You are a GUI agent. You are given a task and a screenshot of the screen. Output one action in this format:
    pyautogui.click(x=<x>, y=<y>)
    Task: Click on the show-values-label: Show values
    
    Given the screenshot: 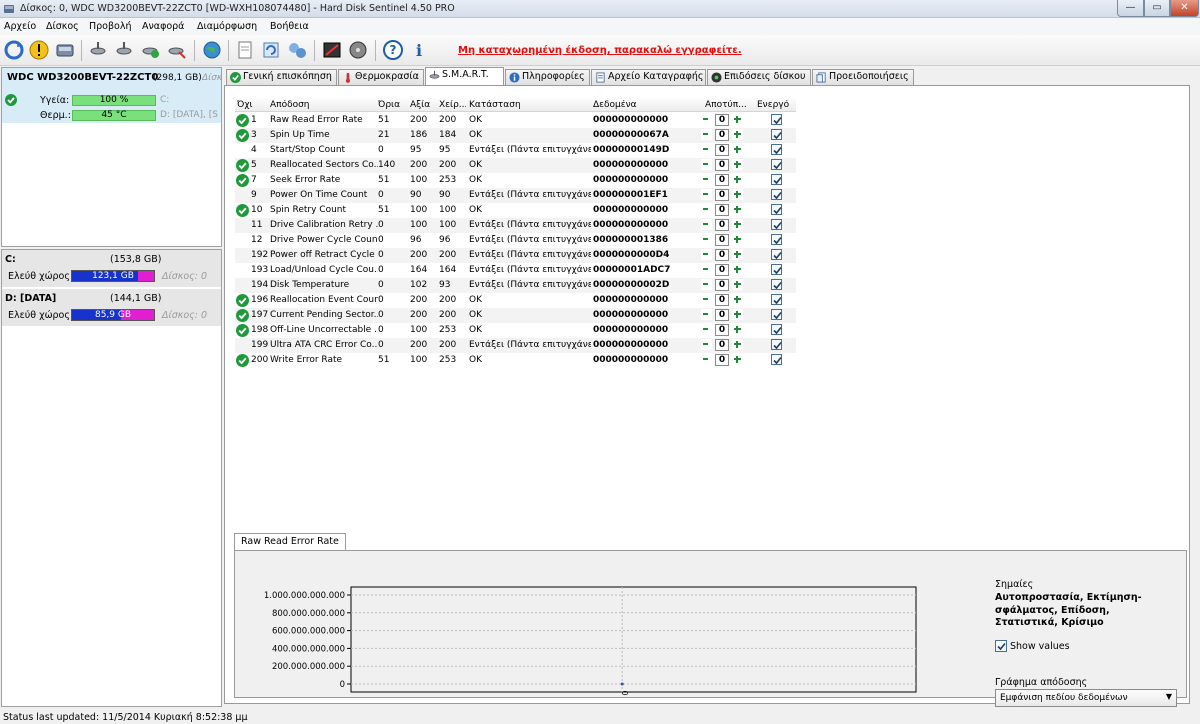 What is the action you would take?
    pyautogui.click(x=1040, y=646)
    